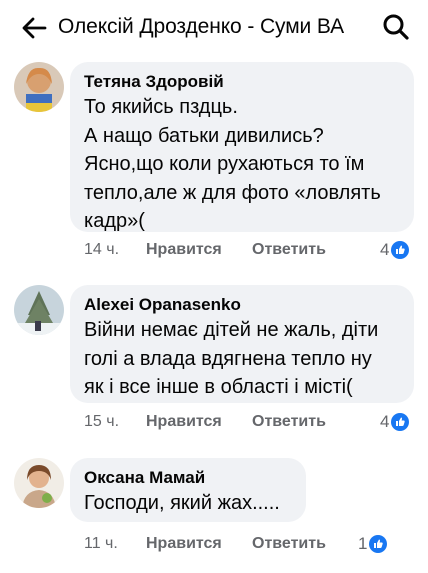  I want to click on comment-actions: 14 ч. Нравится Ответить 4, so click(249, 250).